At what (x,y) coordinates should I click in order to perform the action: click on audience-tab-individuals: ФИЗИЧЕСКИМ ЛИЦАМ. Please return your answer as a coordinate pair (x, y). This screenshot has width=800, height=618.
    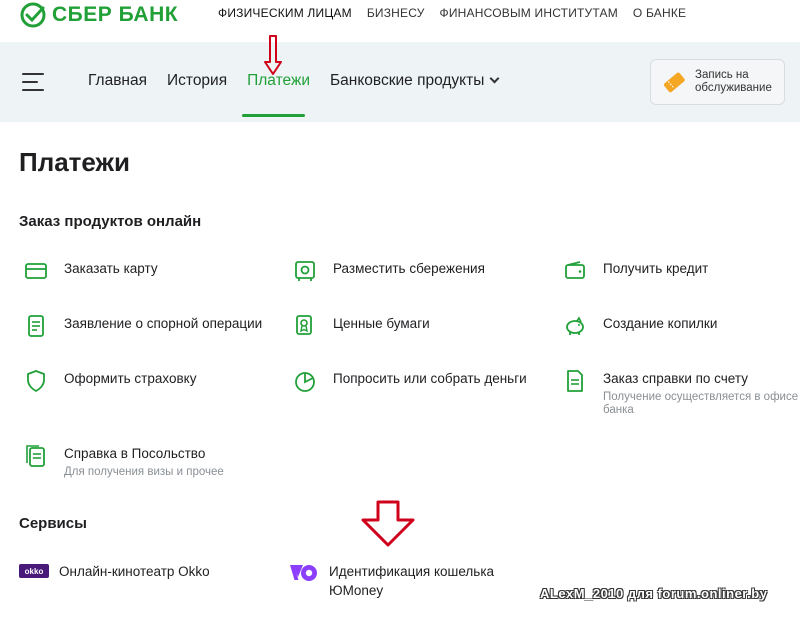
    Looking at the image, I should click on (285, 13).